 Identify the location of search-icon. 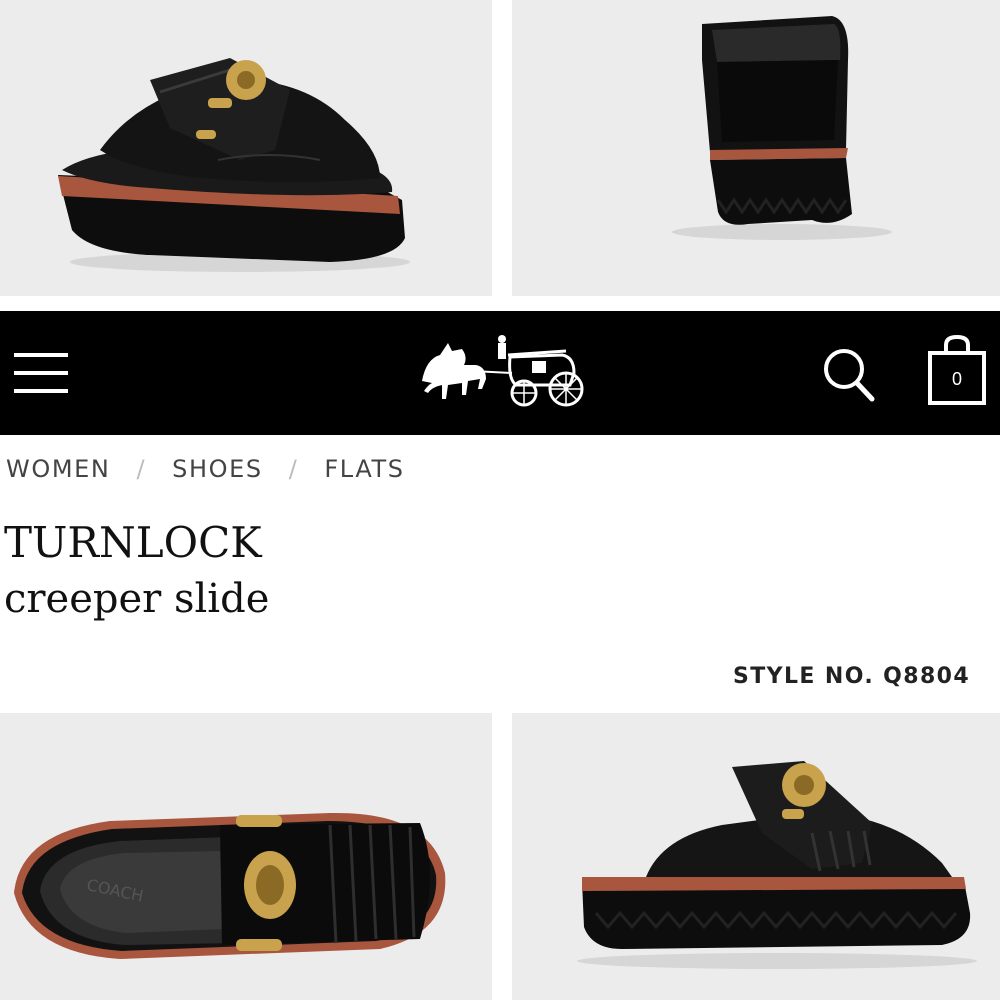
(848, 373).